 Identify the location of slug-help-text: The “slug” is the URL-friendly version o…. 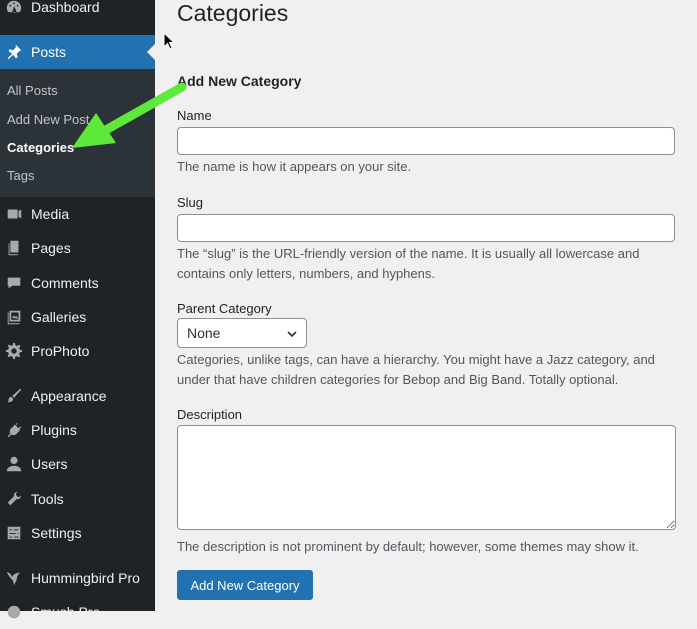
(408, 263).